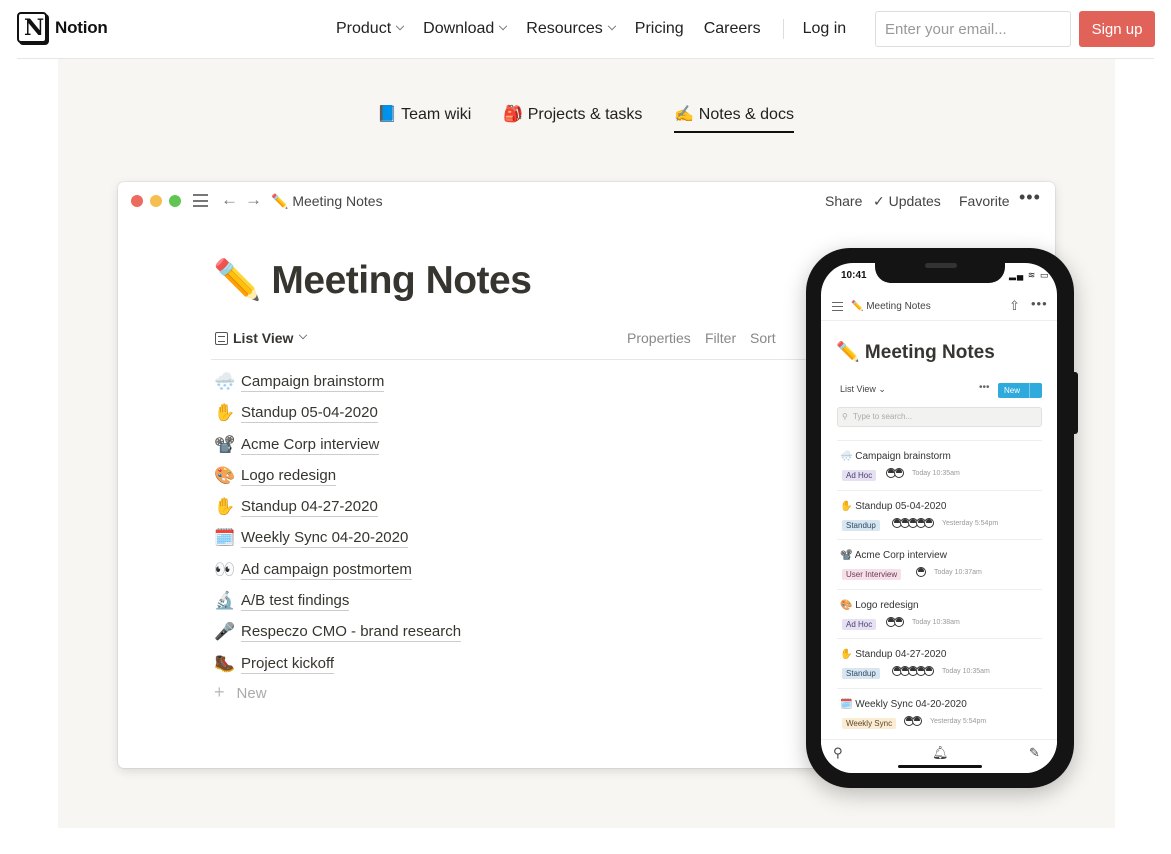 This screenshot has width=1171, height=854. Describe the element at coordinates (225, 632) in the screenshot. I see `row-emoji-icon: 🎤` at that location.